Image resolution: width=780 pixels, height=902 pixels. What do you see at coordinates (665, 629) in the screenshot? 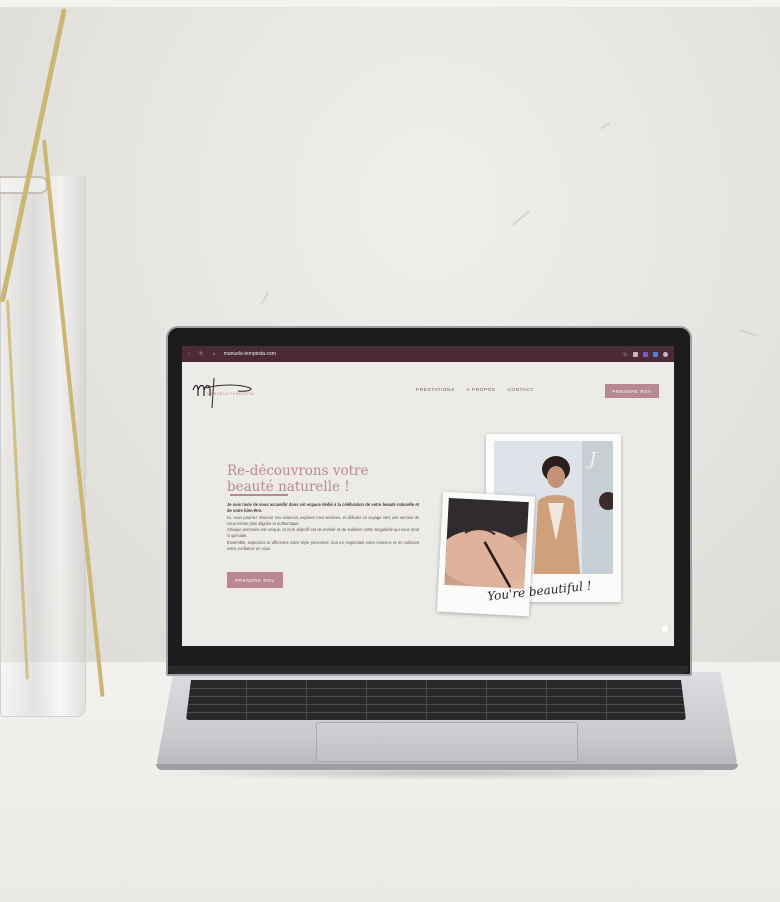
I see `scroll-top-button` at bounding box center [665, 629].